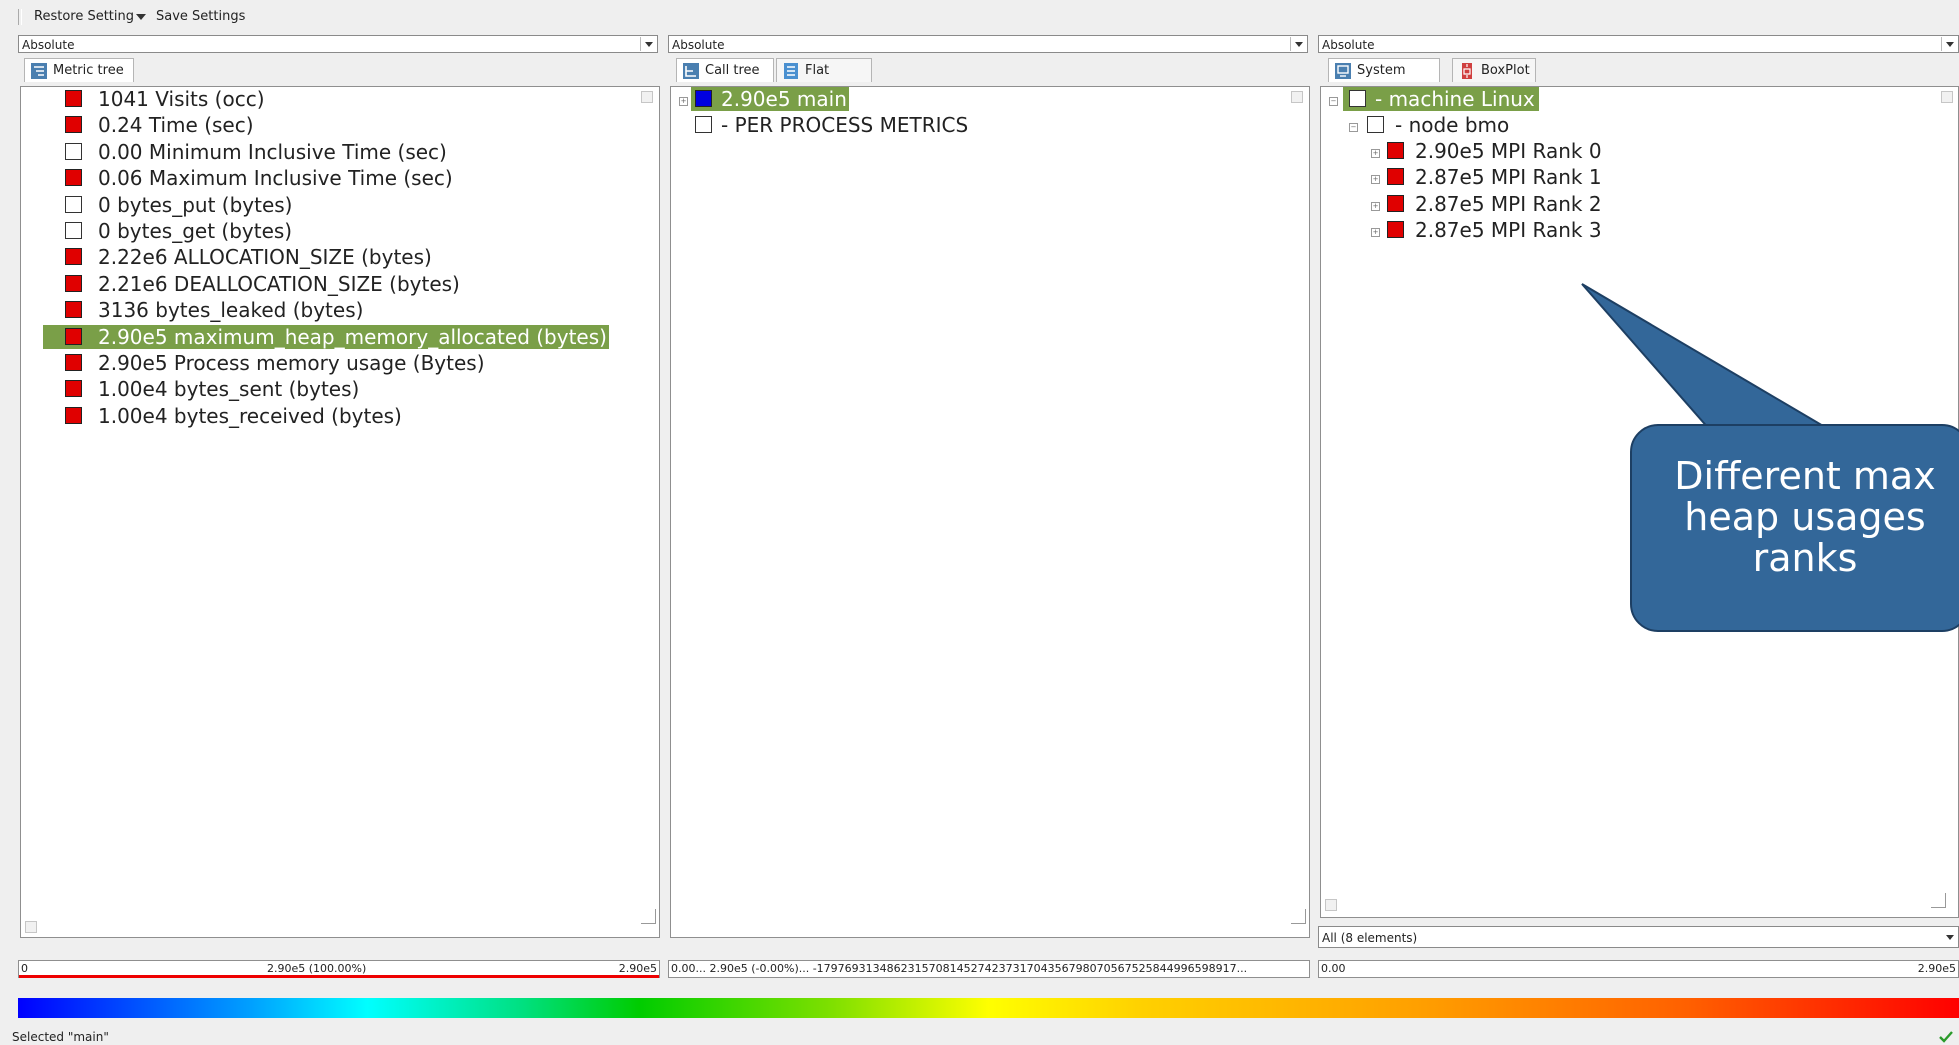 The height and width of the screenshot is (1045, 1959). I want to click on metric-item: 0.24 Time (sec), so click(148, 125).